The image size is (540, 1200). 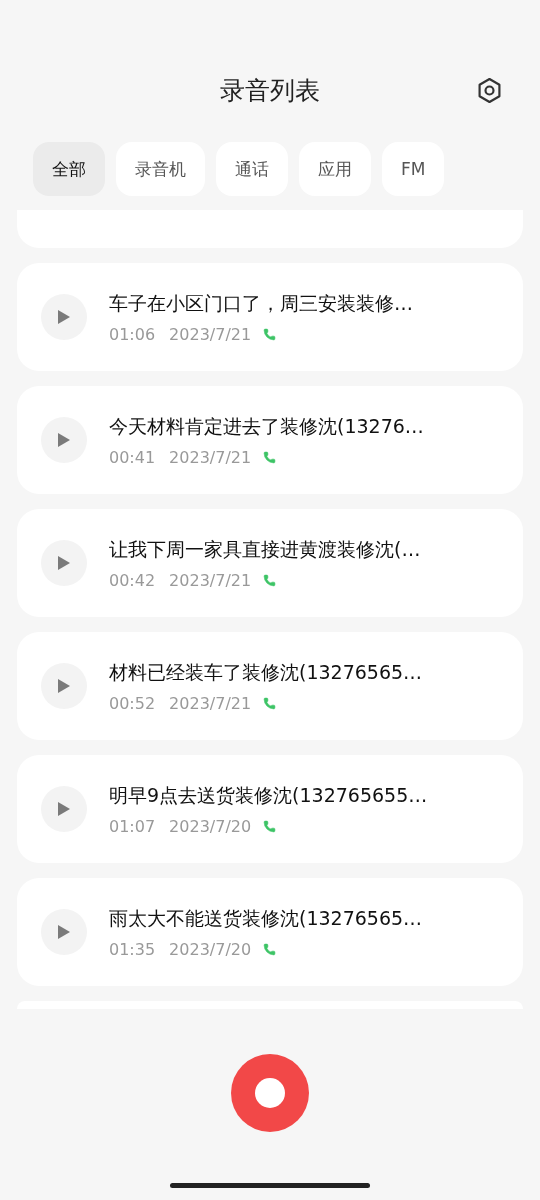 I want to click on page-title: 录音列表, so click(x=270, y=90).